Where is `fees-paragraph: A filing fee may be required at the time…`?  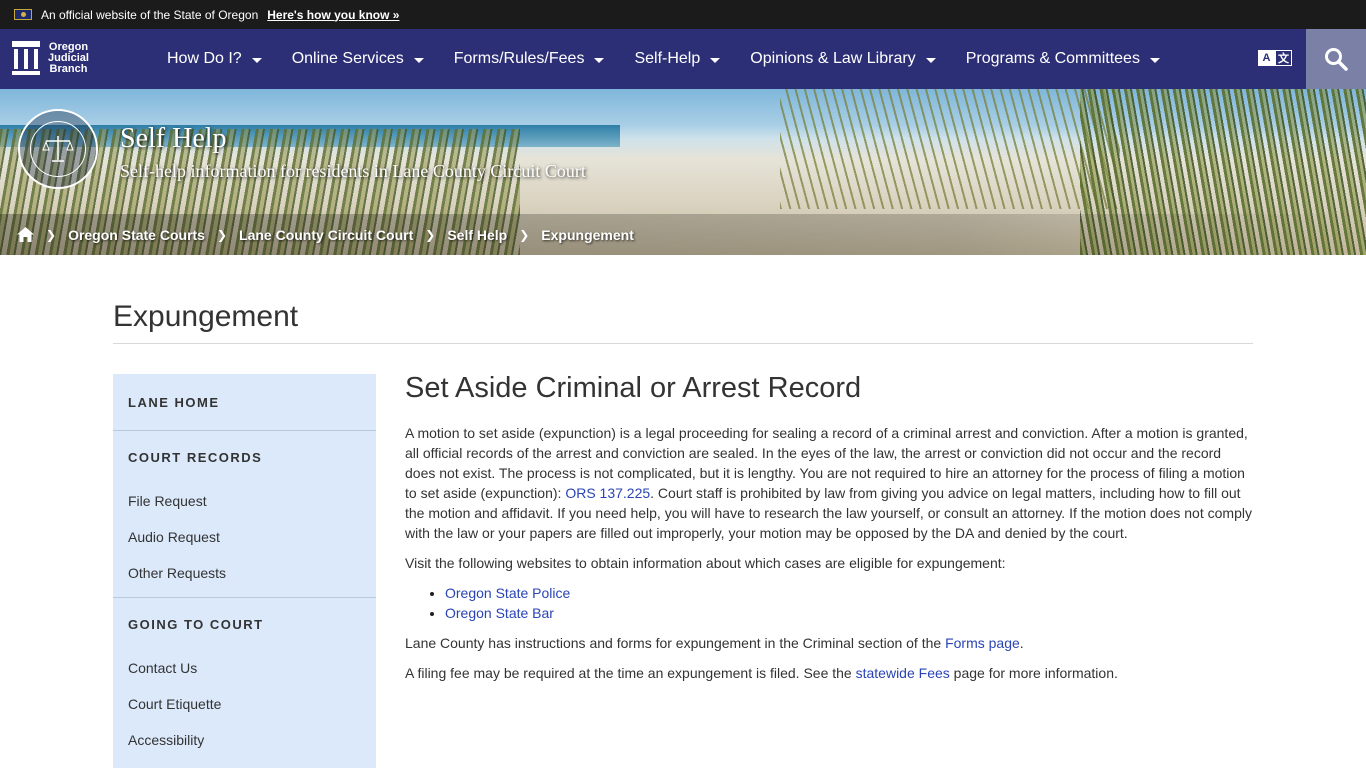
fees-paragraph: A filing fee may be required at the time… is located at coordinates (761, 673).